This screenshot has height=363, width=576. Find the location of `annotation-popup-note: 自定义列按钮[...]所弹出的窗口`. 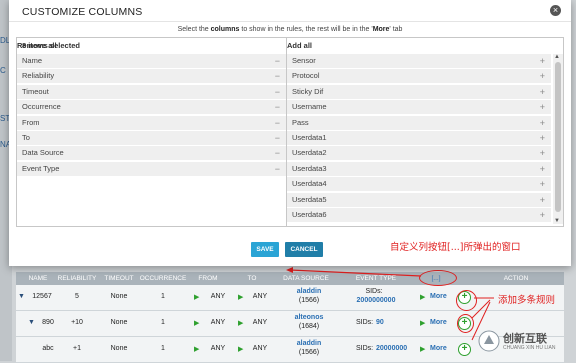

annotation-popup-note: 自定义列按钮[...]所弹出的窗口 is located at coordinates (455, 247).